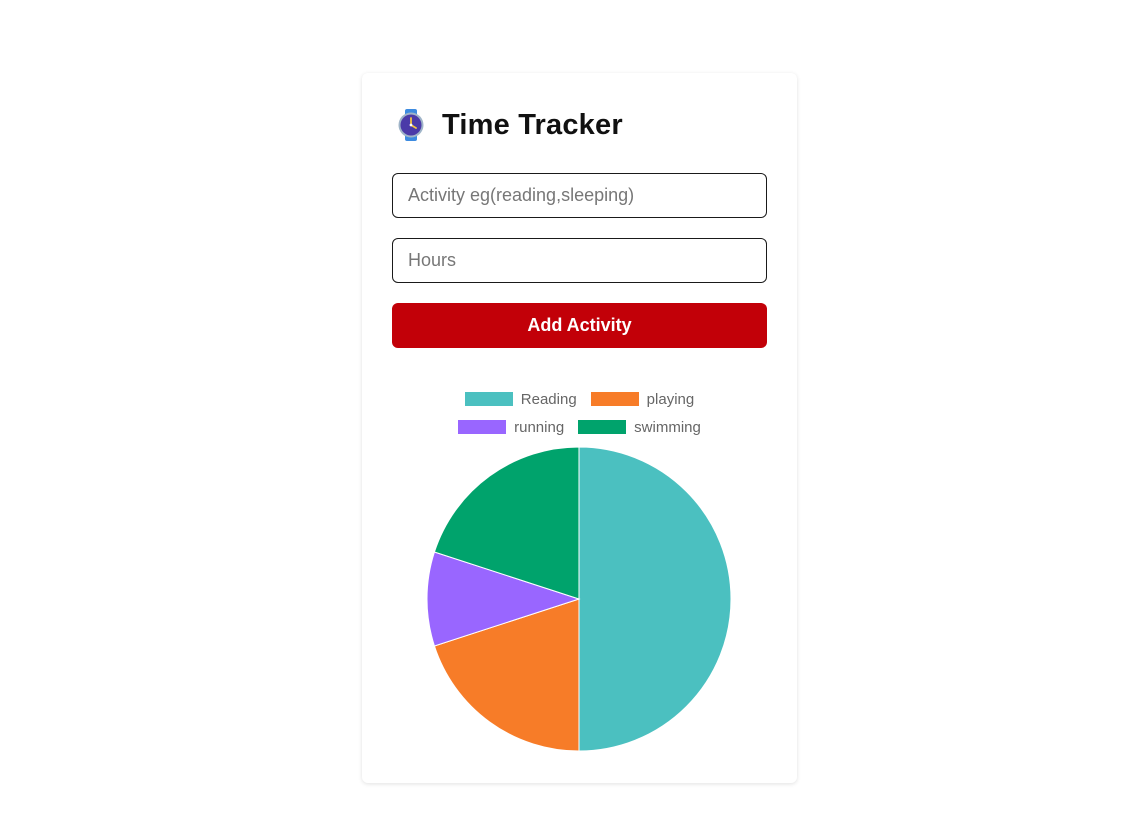  I want to click on legend-item-playing: playing, so click(642, 399).